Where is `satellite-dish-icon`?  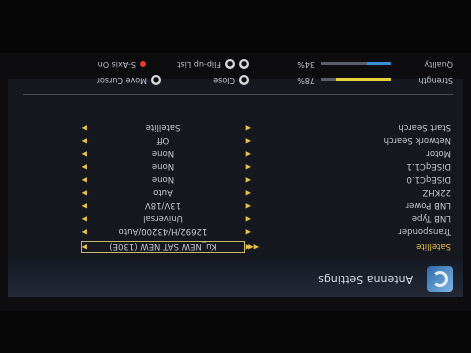
satellite-dish-icon is located at coordinates (440, 279).